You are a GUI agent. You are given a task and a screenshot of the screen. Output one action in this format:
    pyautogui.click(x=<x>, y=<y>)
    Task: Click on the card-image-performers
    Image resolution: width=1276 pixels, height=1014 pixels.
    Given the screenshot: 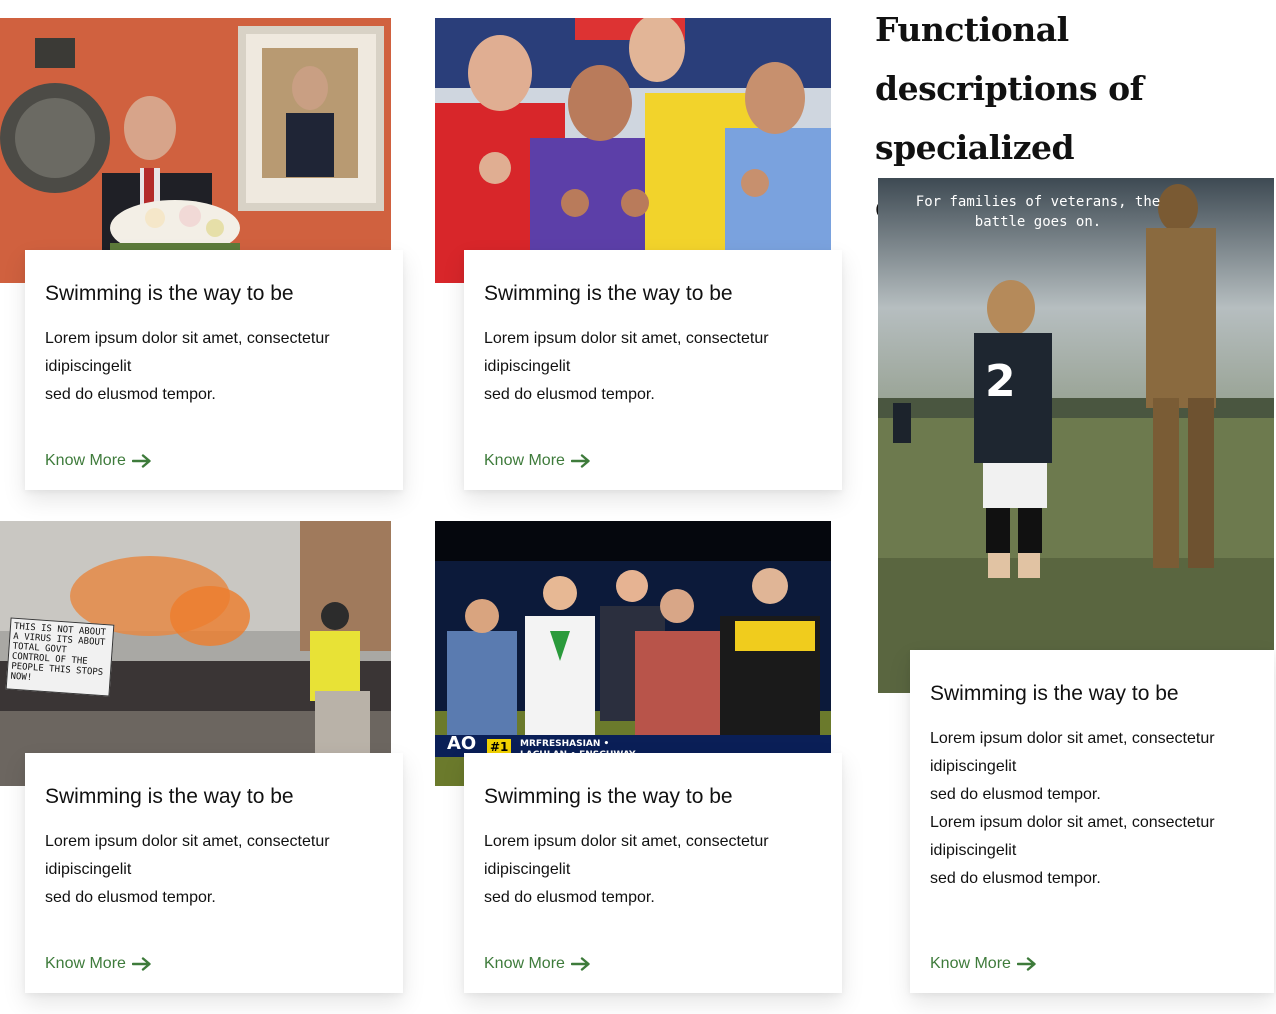 What is the action you would take?
    pyautogui.click(x=633, y=150)
    